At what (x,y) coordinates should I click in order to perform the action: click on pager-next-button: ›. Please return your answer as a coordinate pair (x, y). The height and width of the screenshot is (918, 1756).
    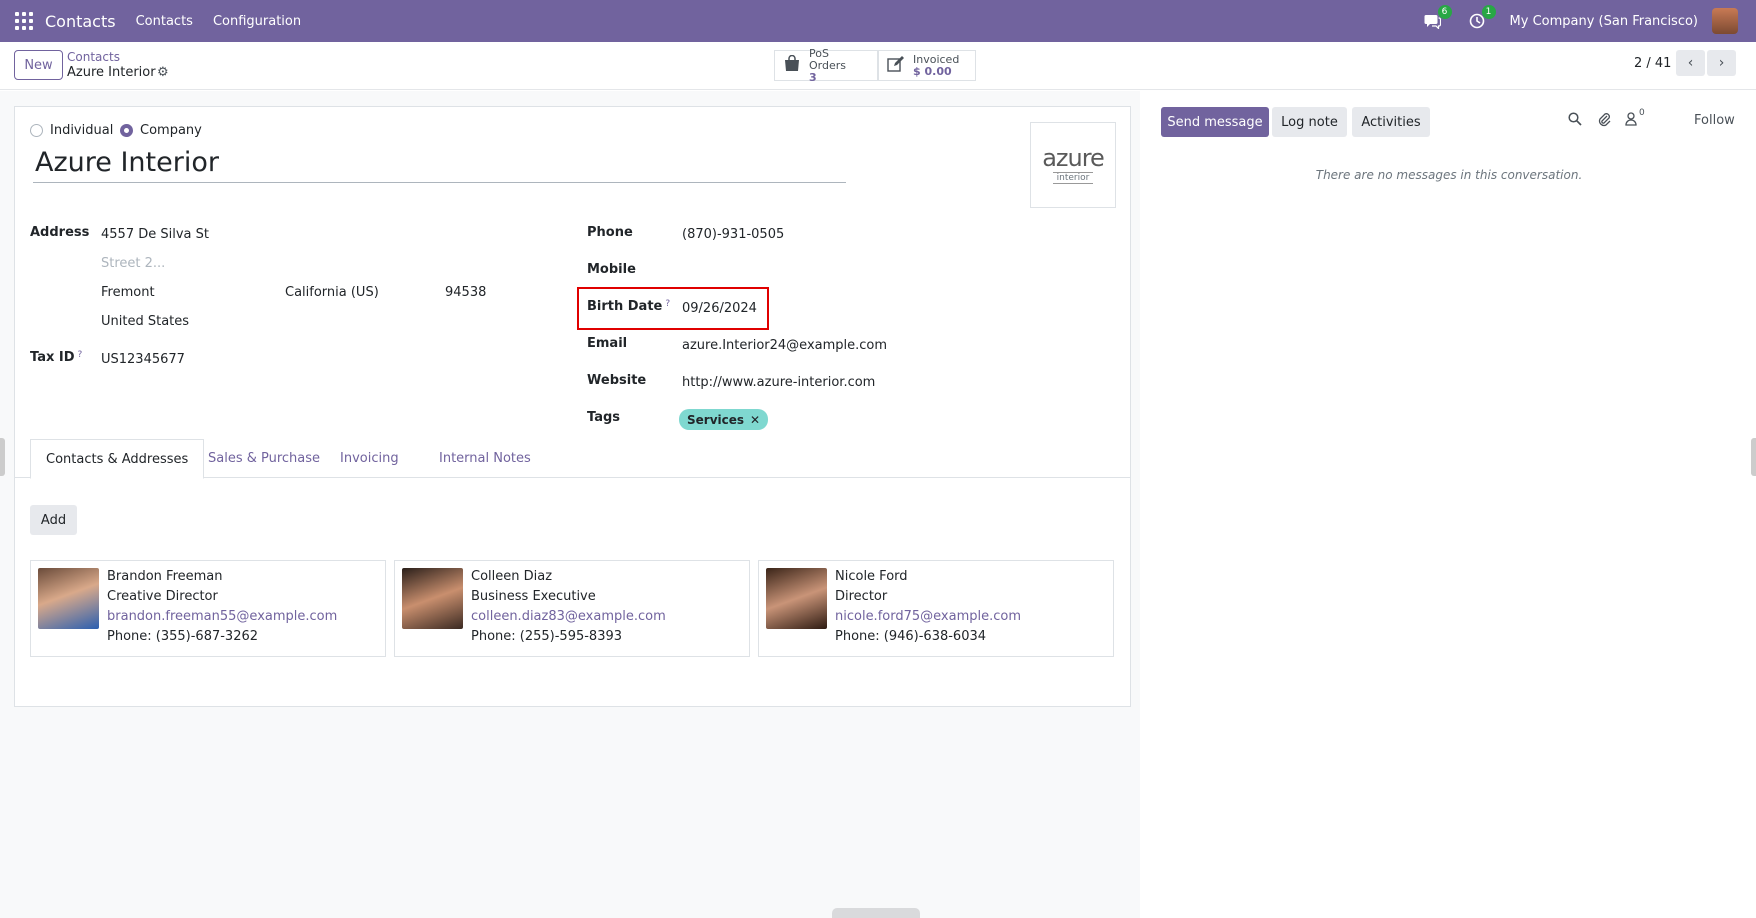
    Looking at the image, I should click on (1721, 63).